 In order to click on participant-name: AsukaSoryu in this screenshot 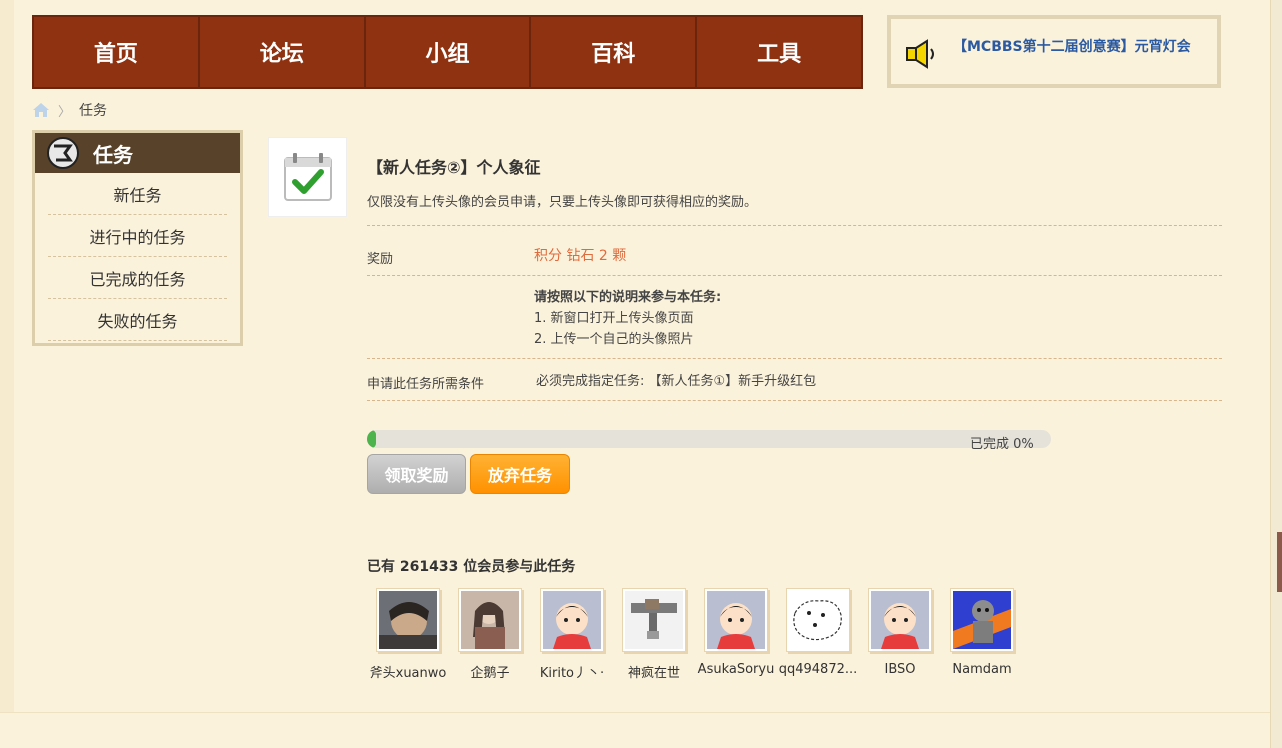, I will do `click(736, 669)`.